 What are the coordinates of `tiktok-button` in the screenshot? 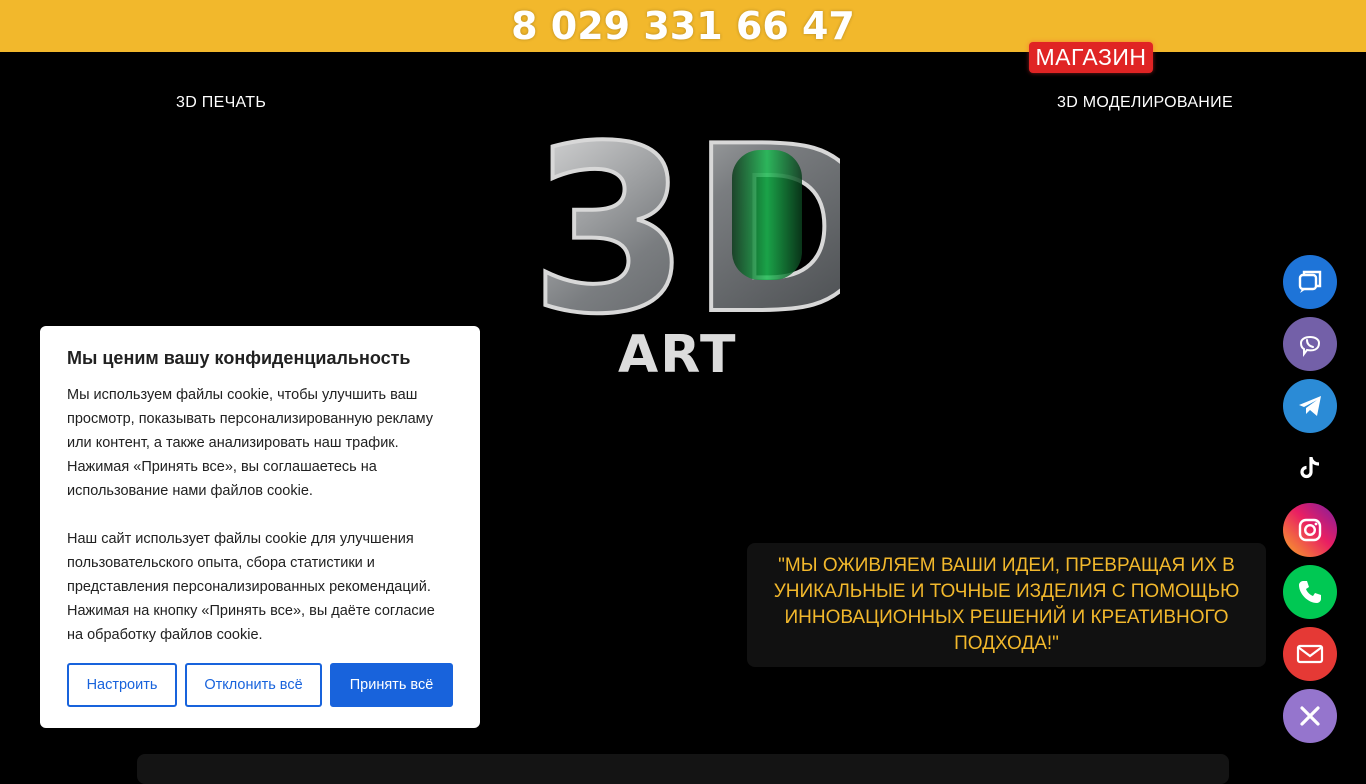 It's located at (1310, 468).